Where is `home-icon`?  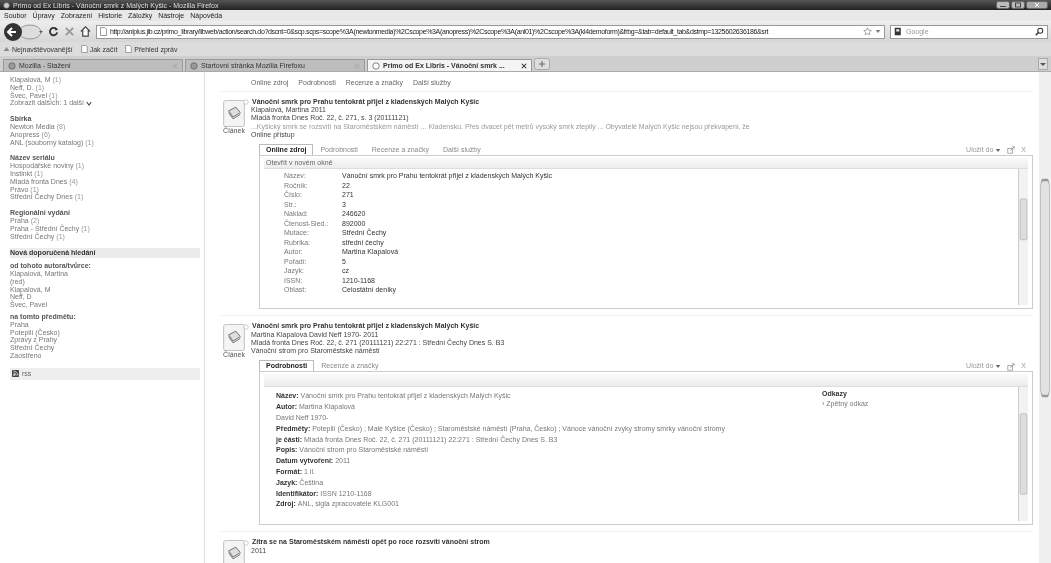 home-icon is located at coordinates (85, 31).